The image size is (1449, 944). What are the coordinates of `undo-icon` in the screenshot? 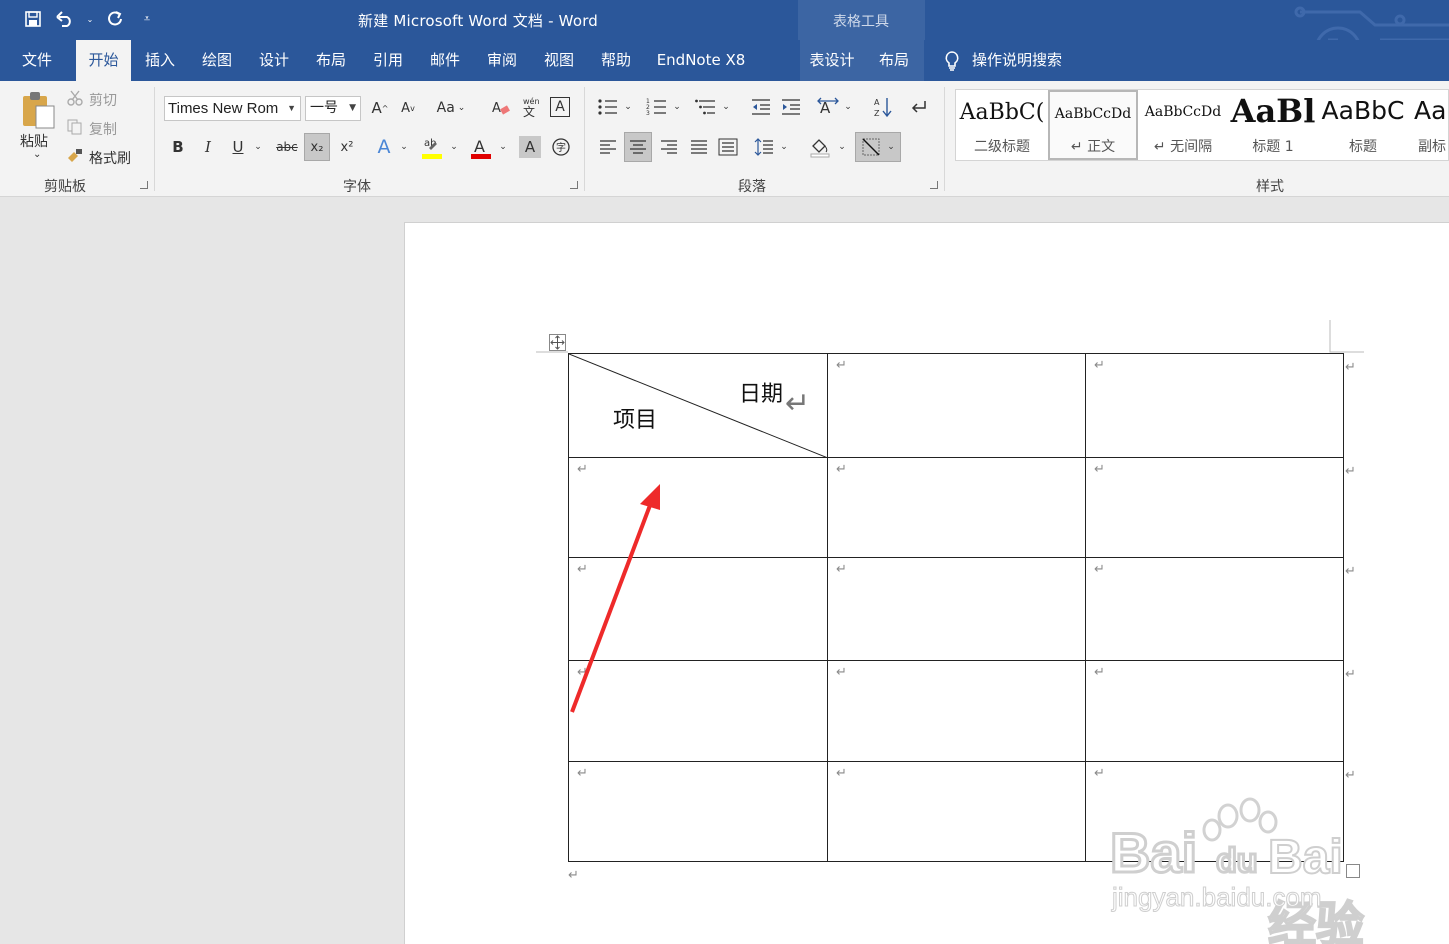 It's located at (65, 19).